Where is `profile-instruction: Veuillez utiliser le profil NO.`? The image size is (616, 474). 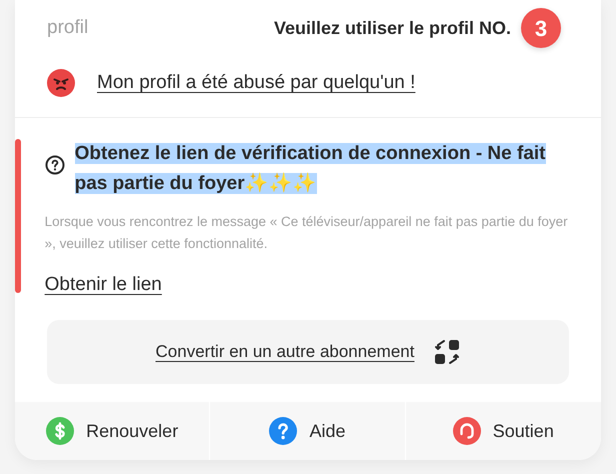
profile-instruction: Veuillez utiliser le profil NO. is located at coordinates (392, 28).